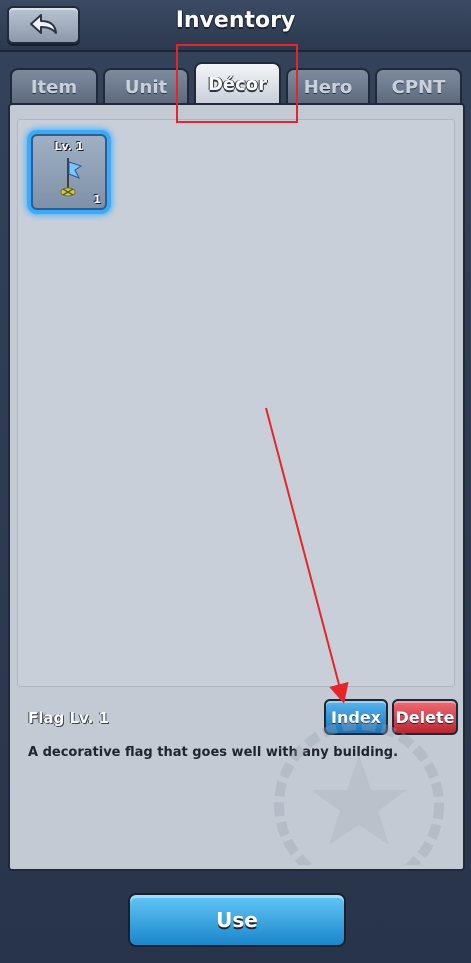 The width and height of the screenshot is (471, 963). Describe the element at coordinates (68, 718) in the screenshot. I see `selected-item-name: Flag Lv. 1` at that location.